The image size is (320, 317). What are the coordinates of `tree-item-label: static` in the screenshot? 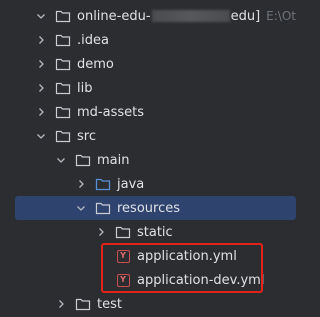 It's located at (155, 232).